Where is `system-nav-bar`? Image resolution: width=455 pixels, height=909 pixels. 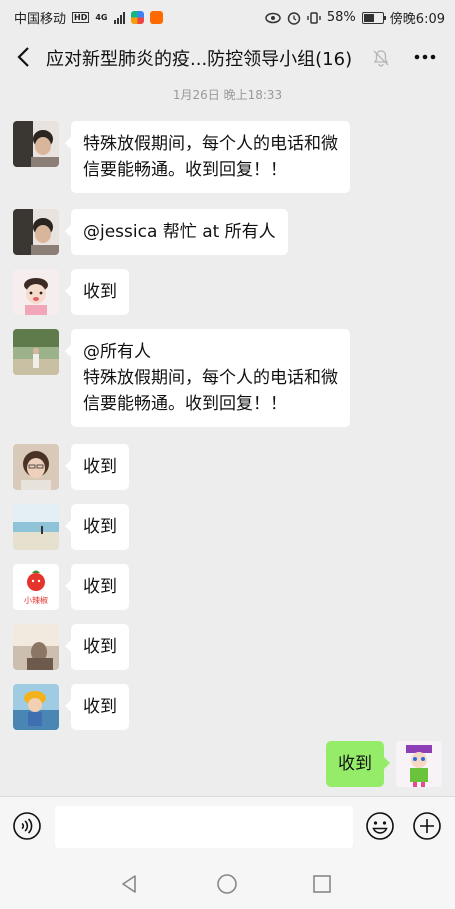
system-nav-bar is located at coordinates (227, 883).